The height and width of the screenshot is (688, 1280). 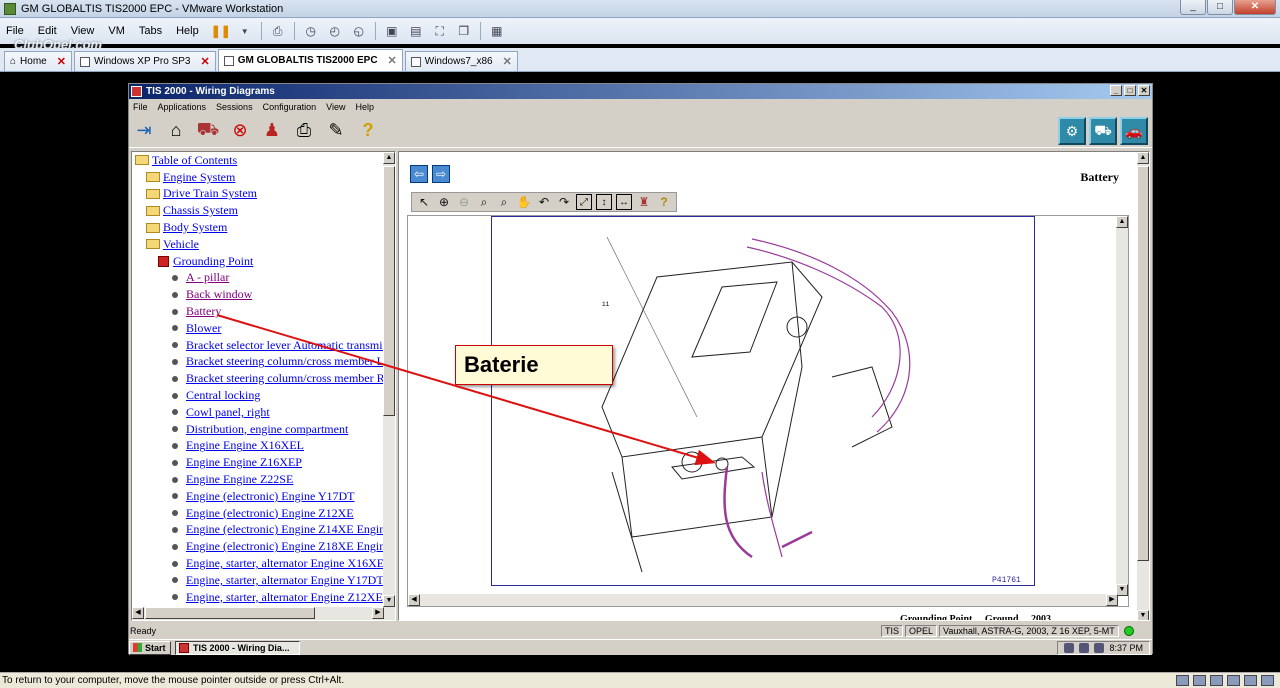 I want to click on forward-button: ⇨, so click(x=441, y=174).